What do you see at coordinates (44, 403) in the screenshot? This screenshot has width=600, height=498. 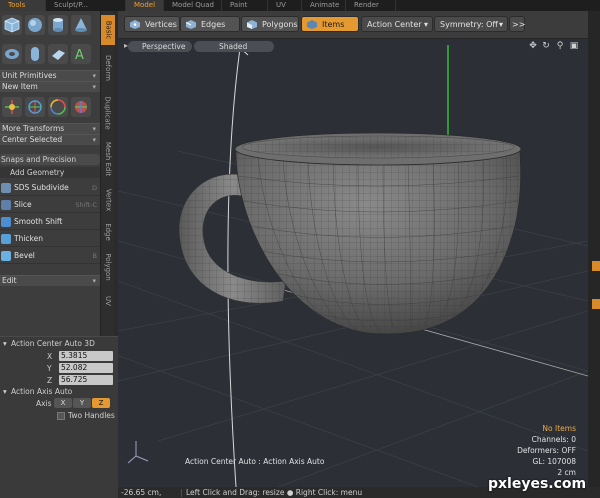 I see `axis-label: Axis` at bounding box center [44, 403].